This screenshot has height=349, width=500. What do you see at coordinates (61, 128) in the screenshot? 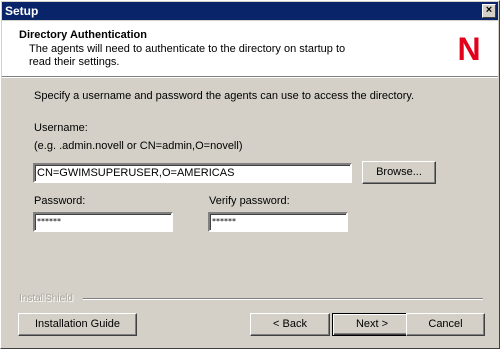
I see `username-label: Username:` at bounding box center [61, 128].